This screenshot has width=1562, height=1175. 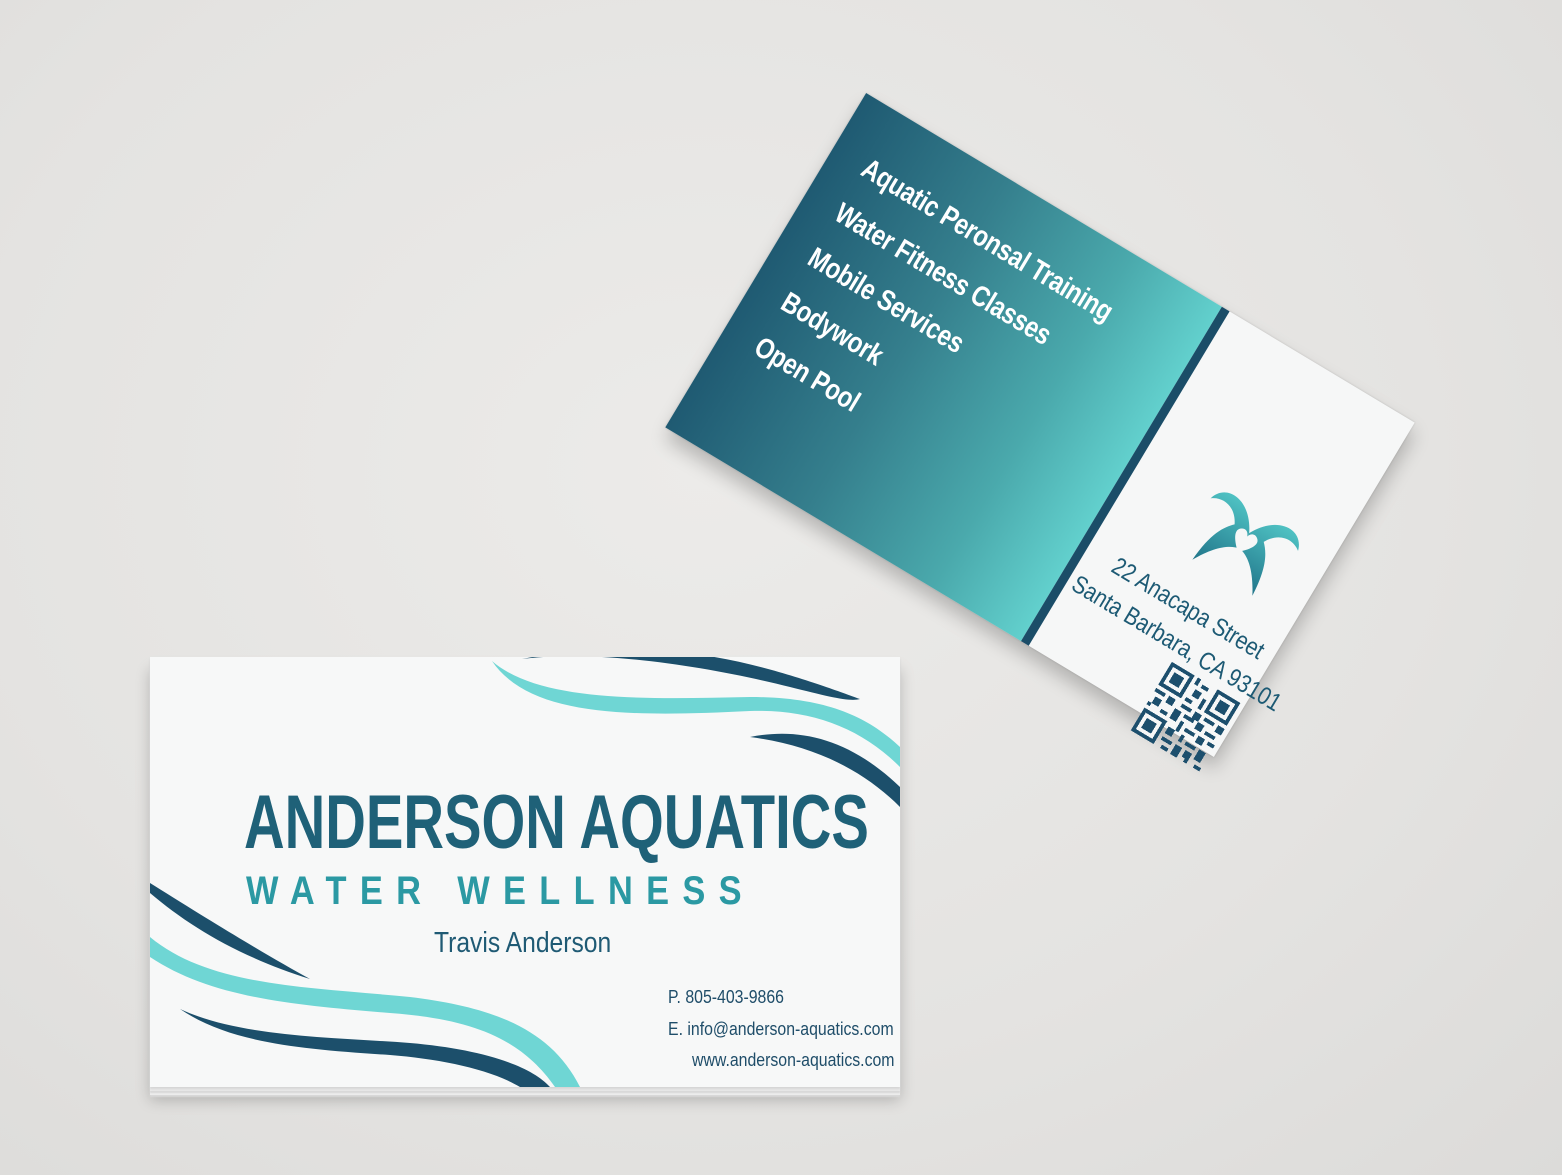 I want to click on phone-number: P. 805-403-9866, so click(x=726, y=997).